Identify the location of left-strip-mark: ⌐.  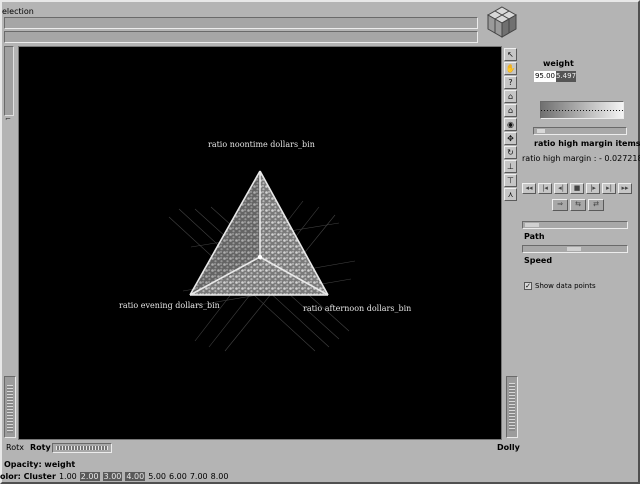
(8, 119).